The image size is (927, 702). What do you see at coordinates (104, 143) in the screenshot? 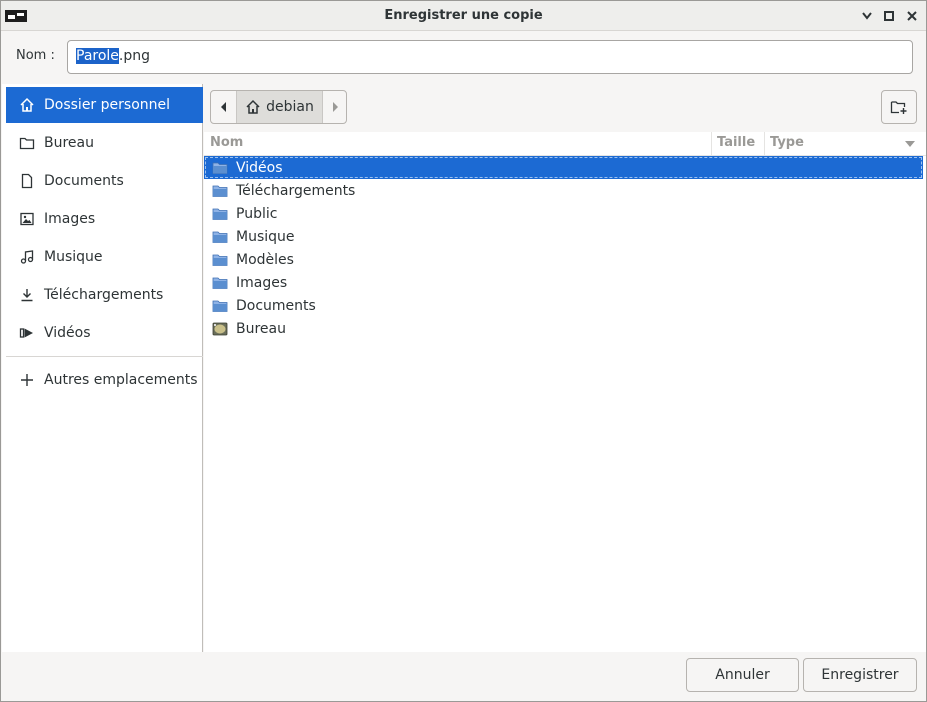
I see `sidebar-item-bureau: Bureau` at bounding box center [104, 143].